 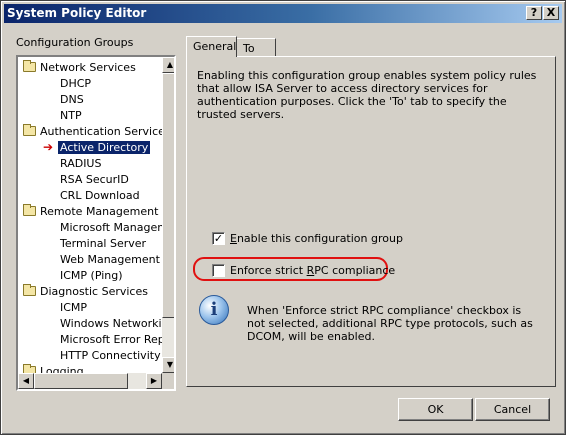 I want to click on tree-item: Terminal Server, so click(x=103, y=243).